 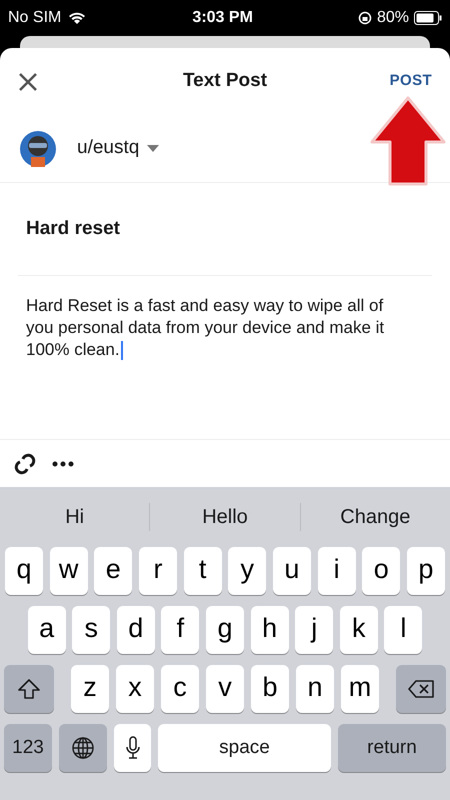 I want to click on account-selector: u/eustq, so click(x=118, y=148).